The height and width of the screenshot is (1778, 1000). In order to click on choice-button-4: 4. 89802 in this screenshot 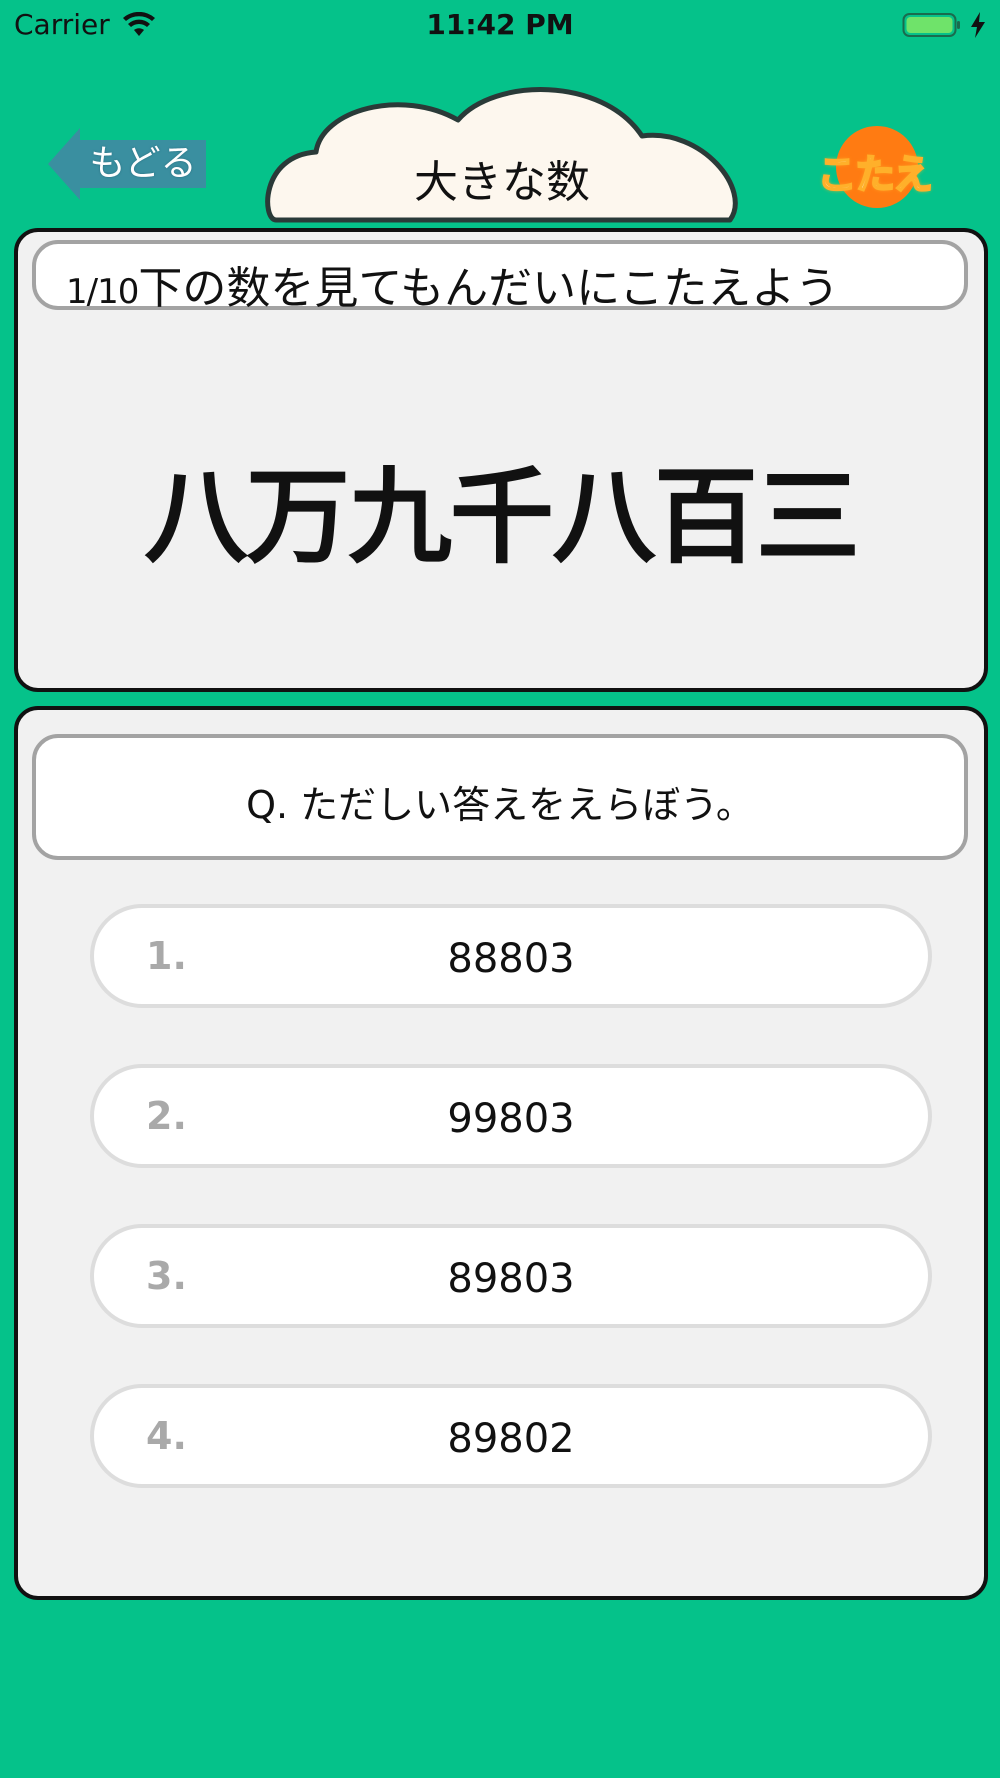, I will do `click(511, 1436)`.